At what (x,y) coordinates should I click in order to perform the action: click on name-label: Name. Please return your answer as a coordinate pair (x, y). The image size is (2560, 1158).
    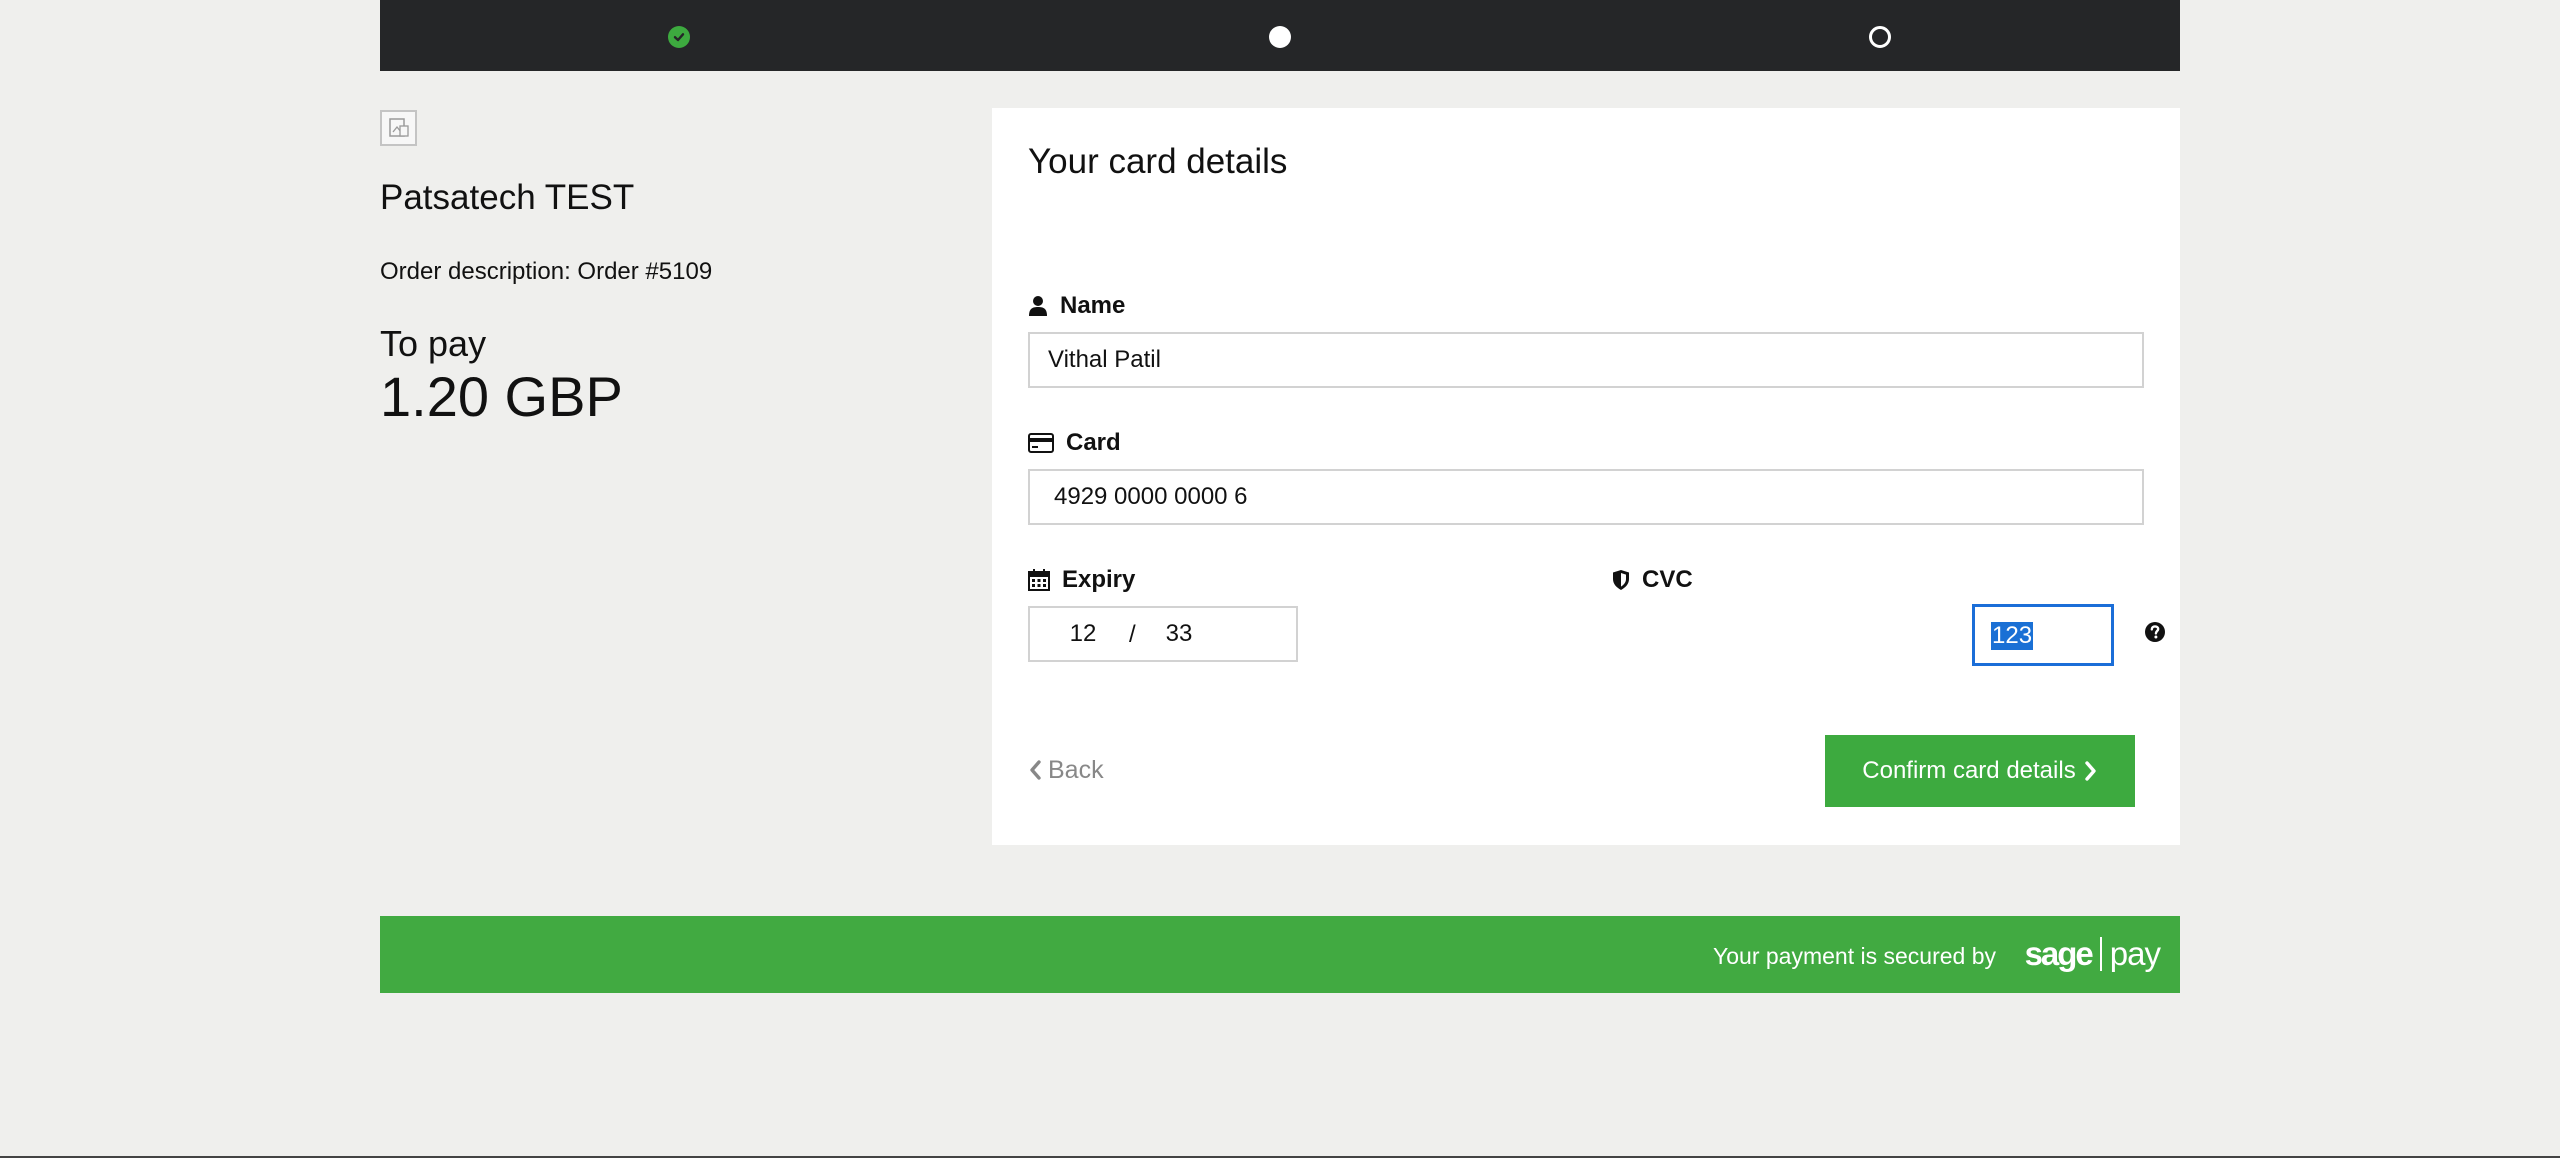
    Looking at the image, I should click on (1076, 306).